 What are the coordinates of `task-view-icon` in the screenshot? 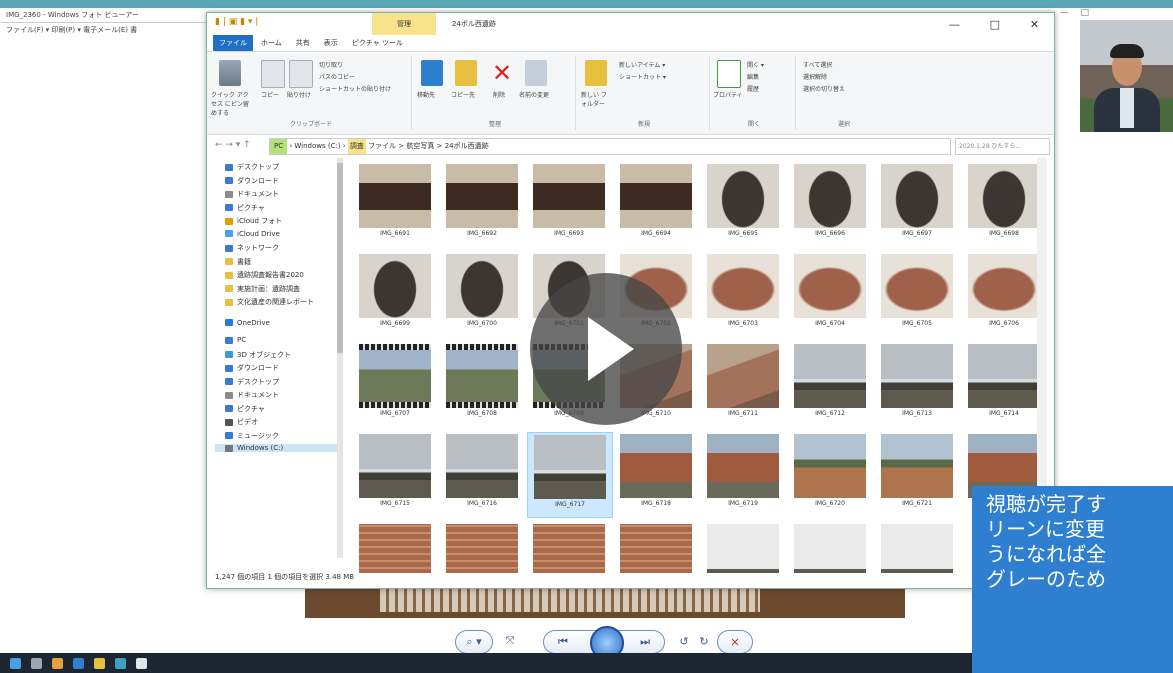 It's located at (36, 663).